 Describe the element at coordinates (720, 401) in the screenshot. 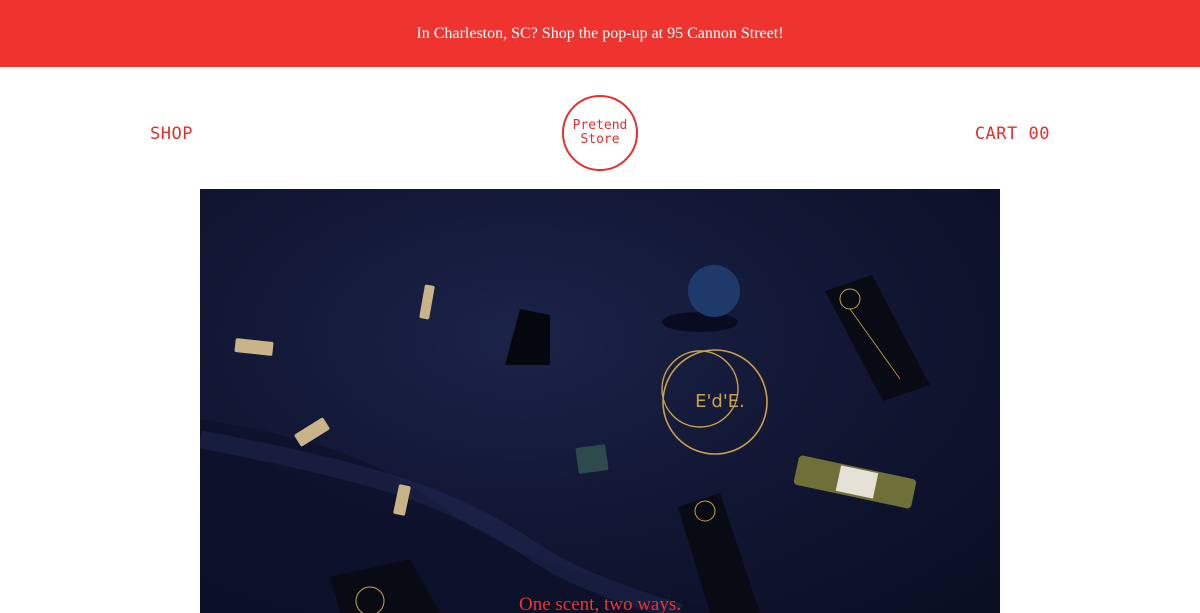

I see `brand-mark: E'd'E.` at that location.